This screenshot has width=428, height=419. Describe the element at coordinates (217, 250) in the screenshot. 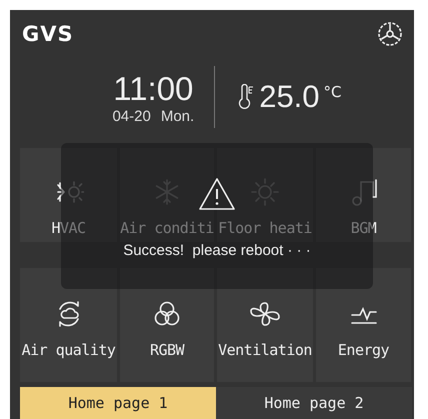

I see `dialog-message: Success! please reboot · · ·` at that location.